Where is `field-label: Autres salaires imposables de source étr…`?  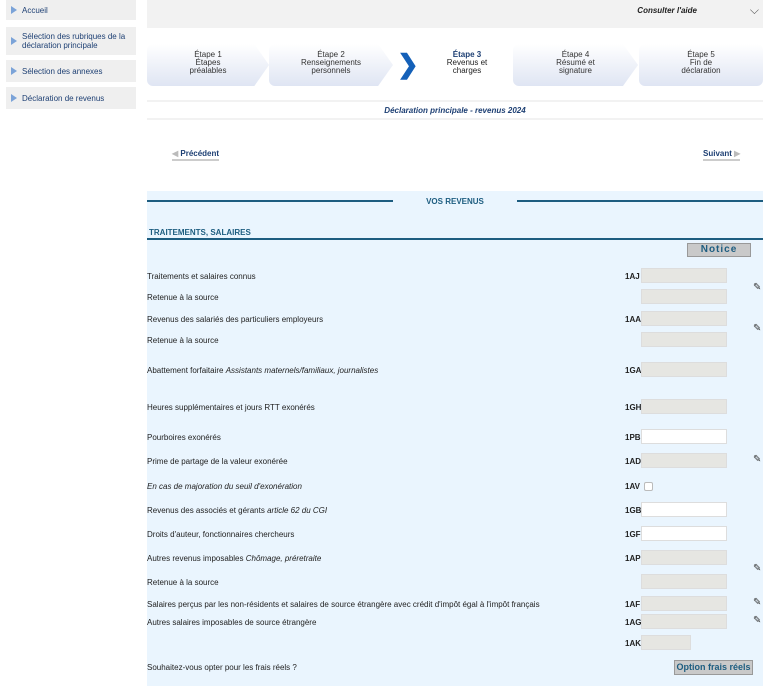
field-label: Autres salaires imposables de source étr… is located at coordinates (231, 622).